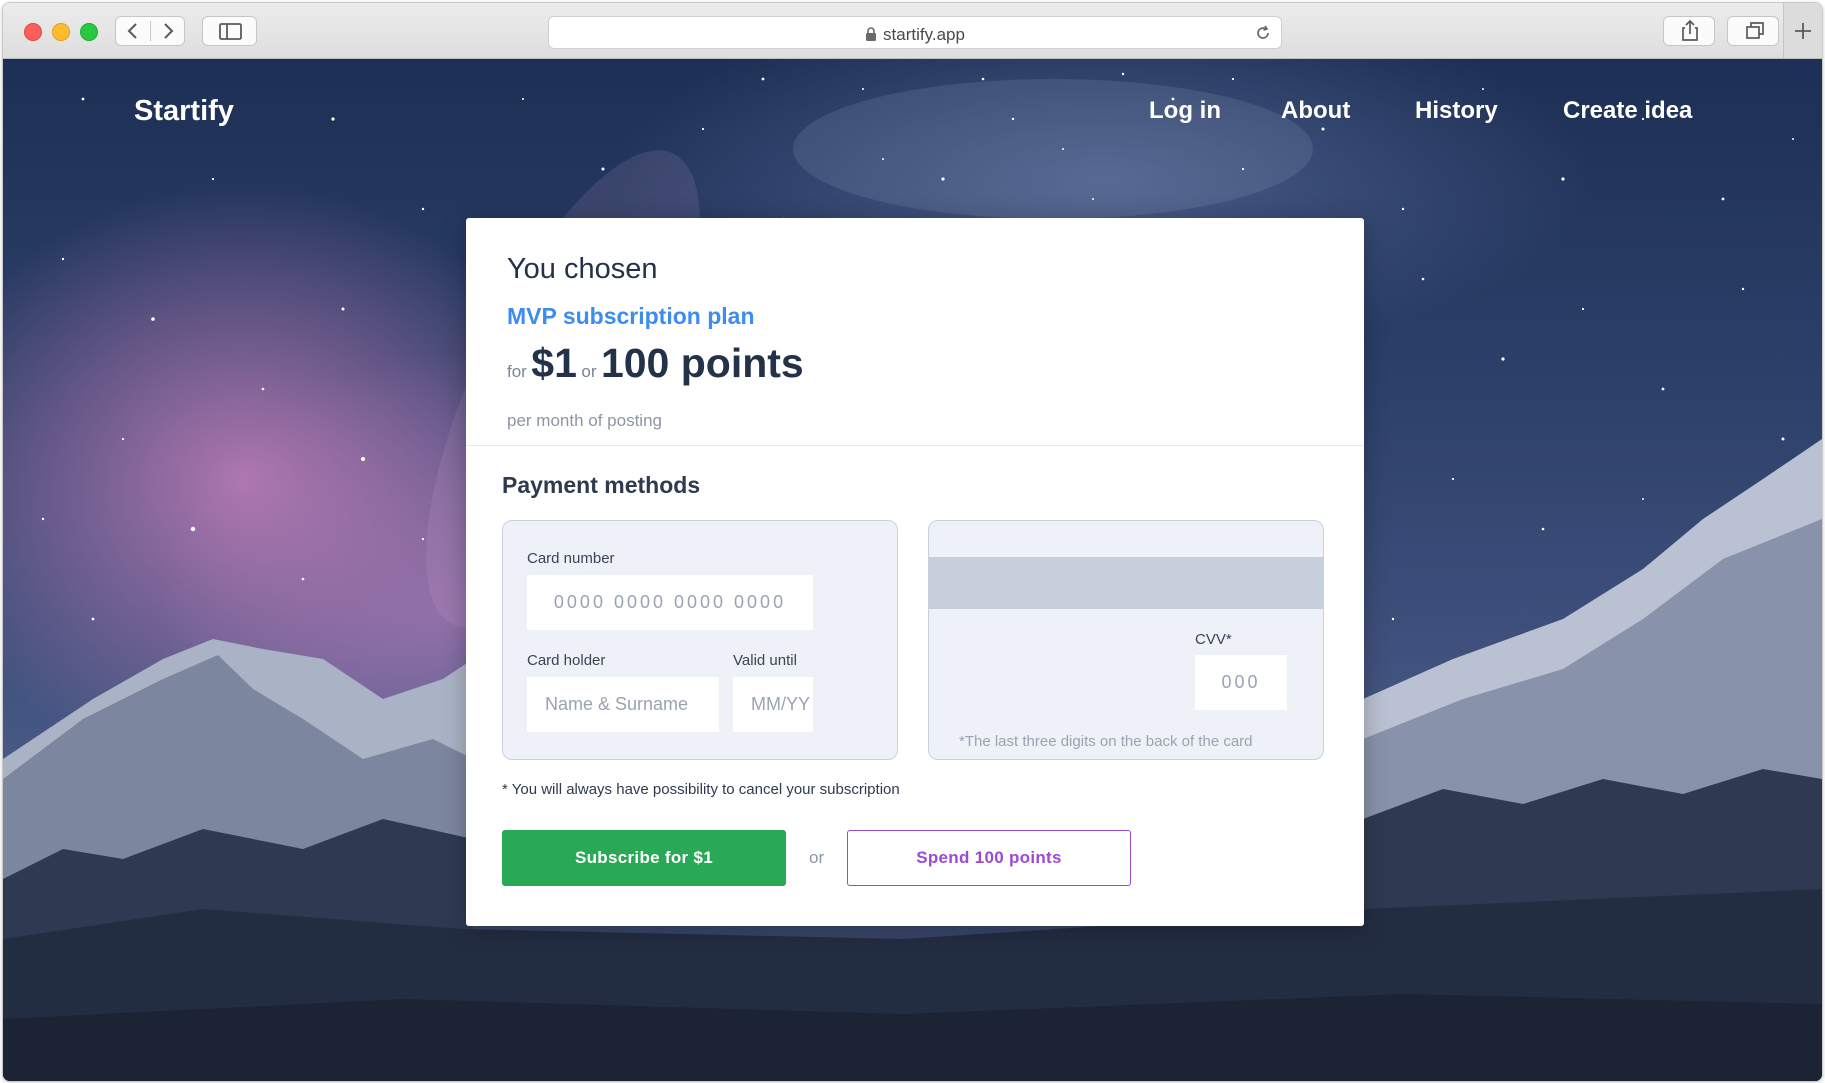 The image size is (1825, 1083). Describe the element at coordinates (915, 445) in the screenshot. I see `section-divider` at that location.